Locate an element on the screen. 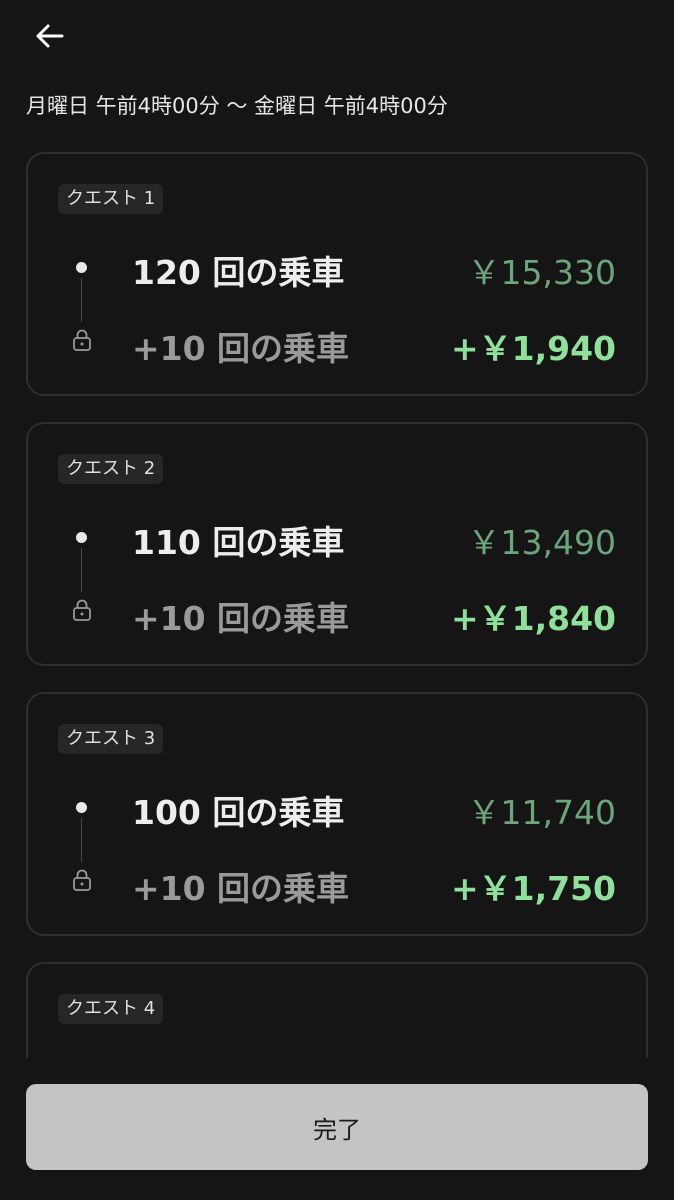 The image size is (674, 1200). quest-card-4: クエスト 4 is located at coordinates (337, 1010).